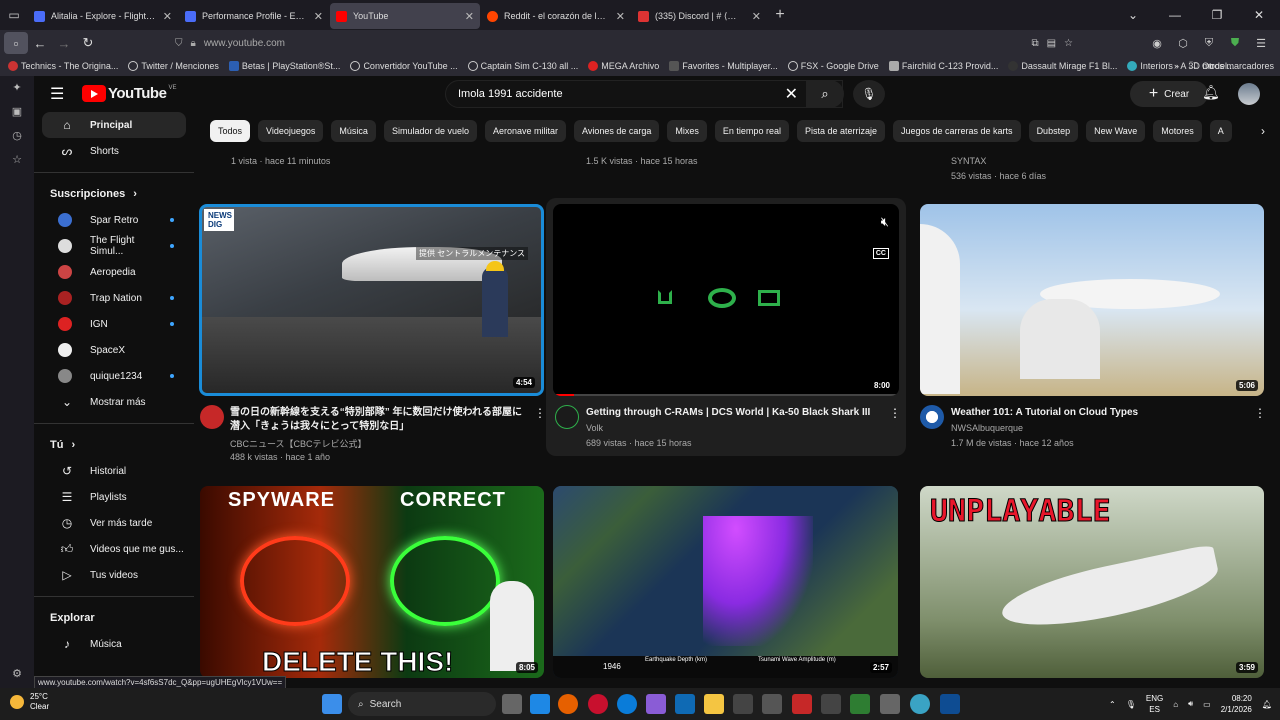  I want to click on mute-icon: 🔇︎, so click(885, 222).